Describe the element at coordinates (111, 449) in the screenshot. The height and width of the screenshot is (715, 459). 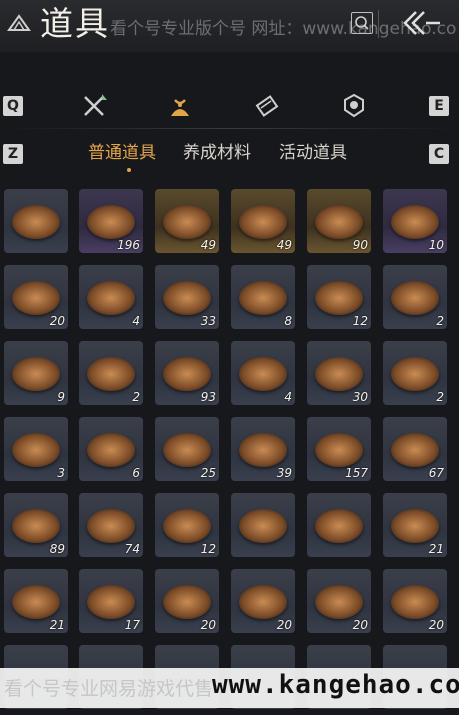
I see `item-slot: 6` at that location.